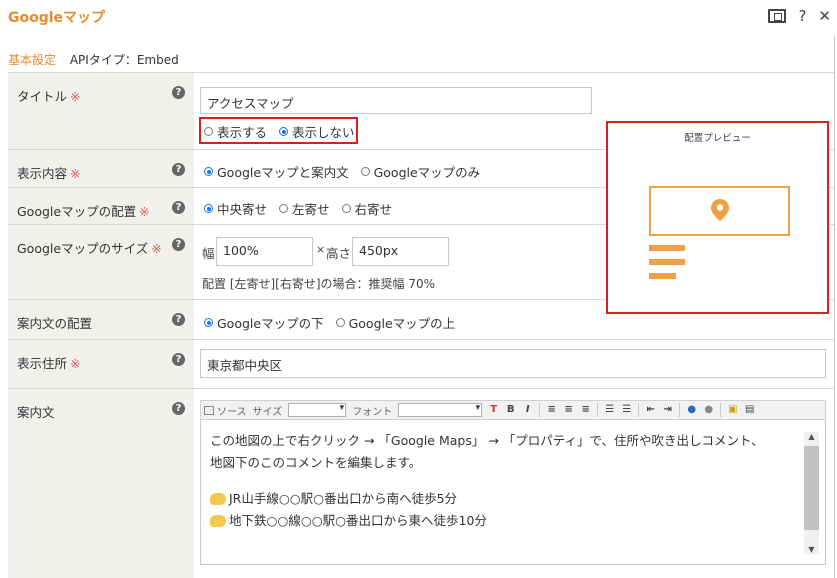  What do you see at coordinates (824, 16) in the screenshot?
I see `close-icon: ✕` at bounding box center [824, 16].